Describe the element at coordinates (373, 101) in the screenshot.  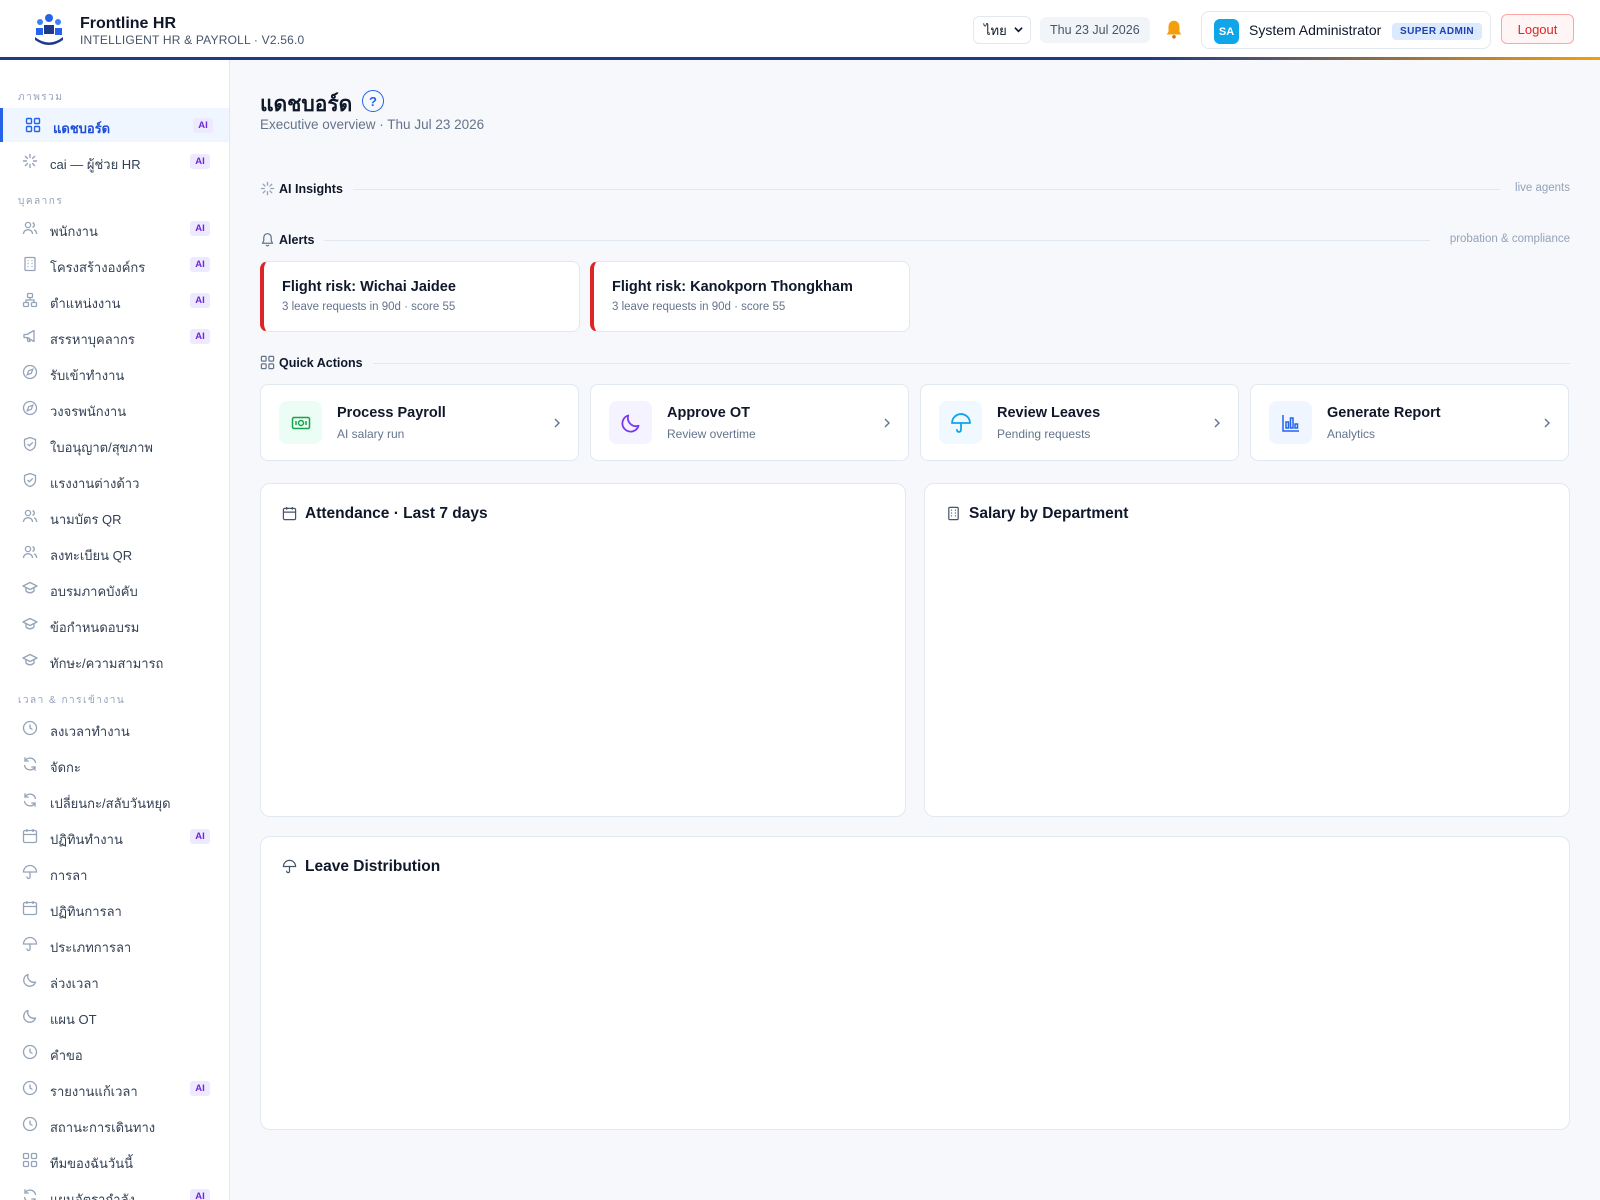
I see `help-button: ?` at that location.